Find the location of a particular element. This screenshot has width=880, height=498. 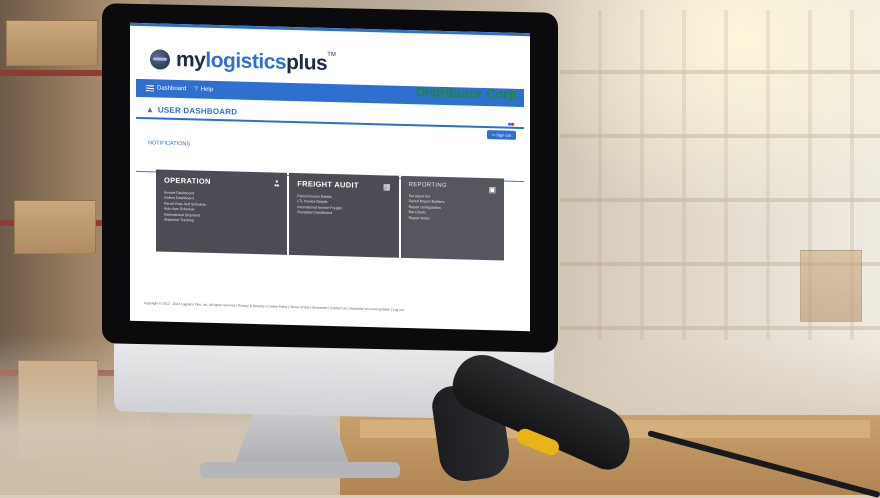

nav-help: ? Help is located at coordinates (203, 89).